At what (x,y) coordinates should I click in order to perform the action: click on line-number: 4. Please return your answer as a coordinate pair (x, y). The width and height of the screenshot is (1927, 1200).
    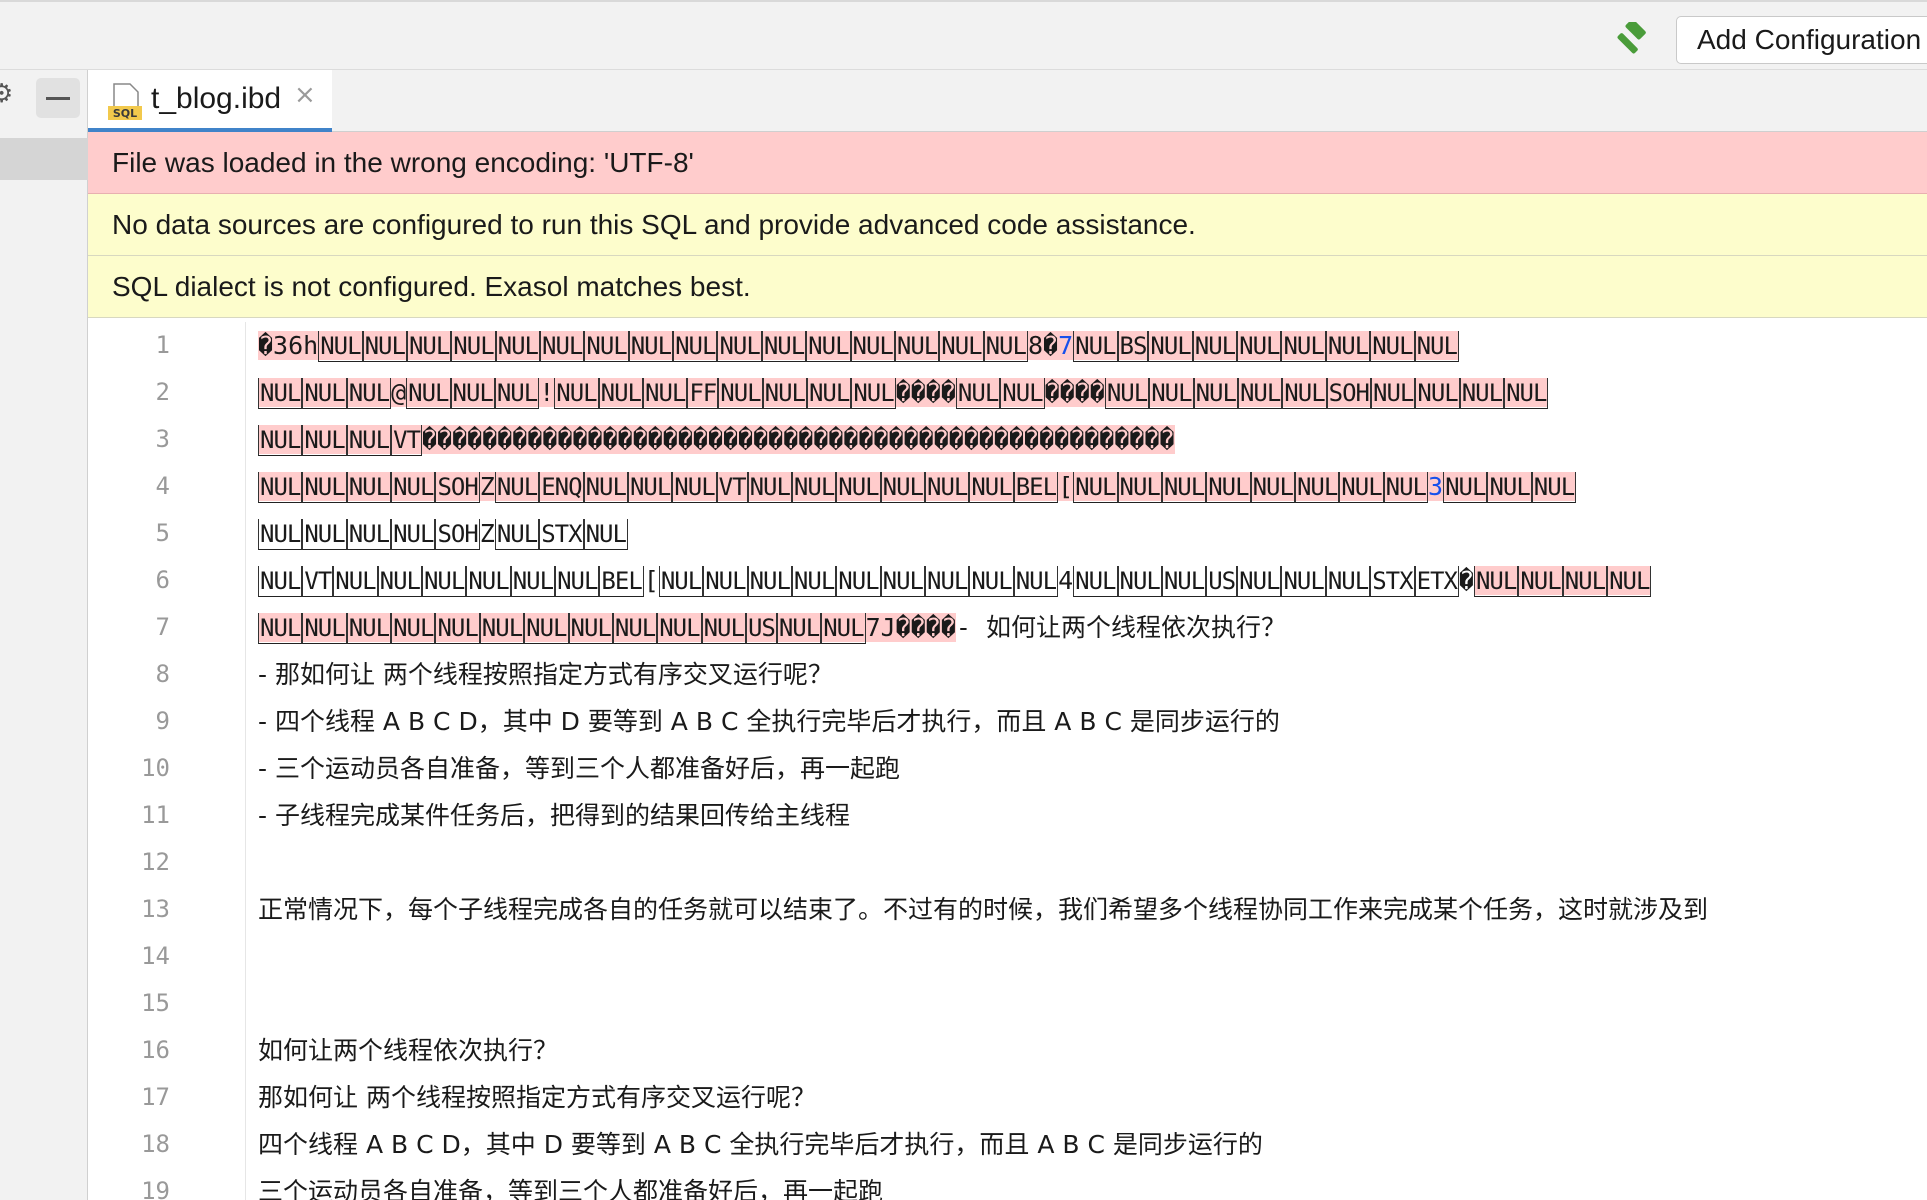
    Looking at the image, I should click on (162, 486).